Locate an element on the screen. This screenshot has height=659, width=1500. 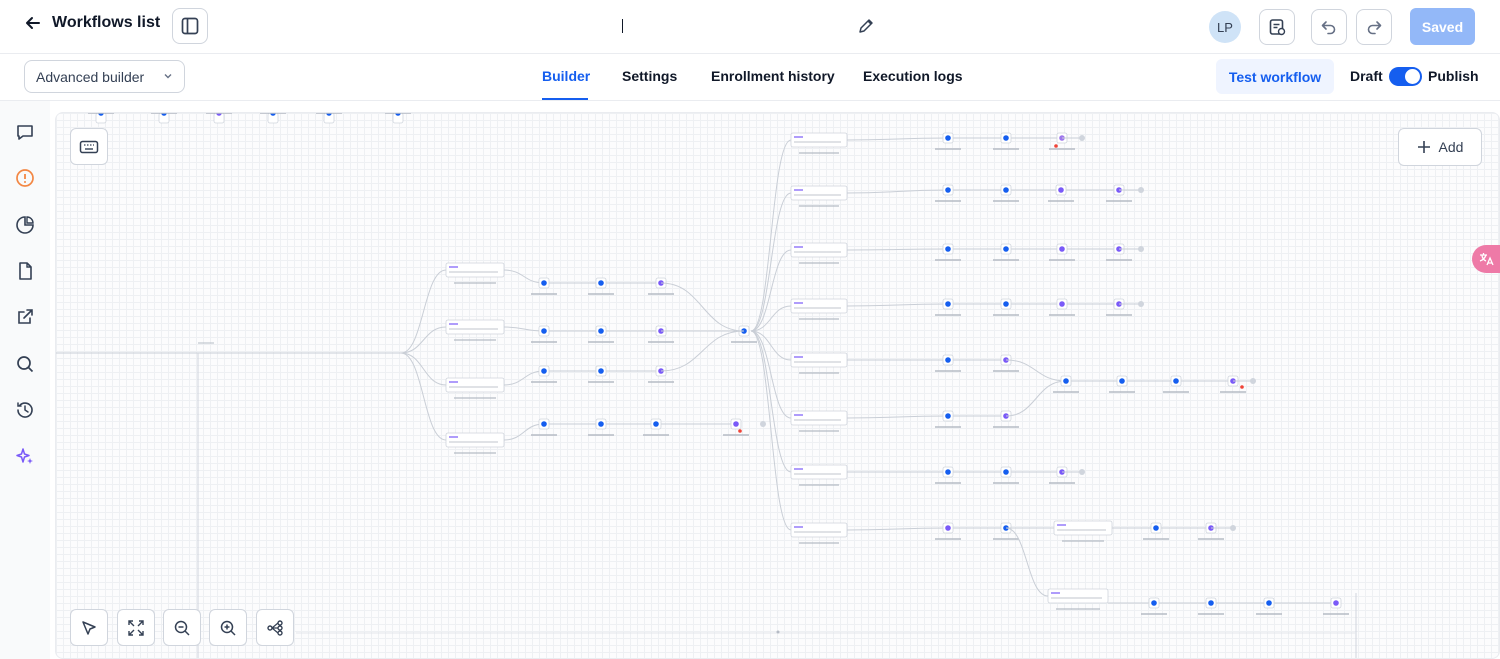
zoom-in-icon is located at coordinates (228, 628).